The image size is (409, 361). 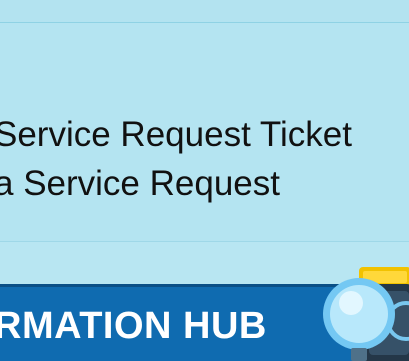 What do you see at coordinates (140, 183) in the screenshot?
I see `title-line-2: a Service Request` at bounding box center [140, 183].